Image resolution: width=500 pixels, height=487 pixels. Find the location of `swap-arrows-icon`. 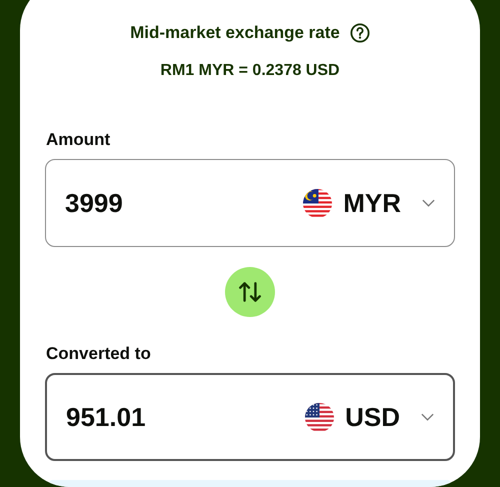

swap-arrows-icon is located at coordinates (250, 292).